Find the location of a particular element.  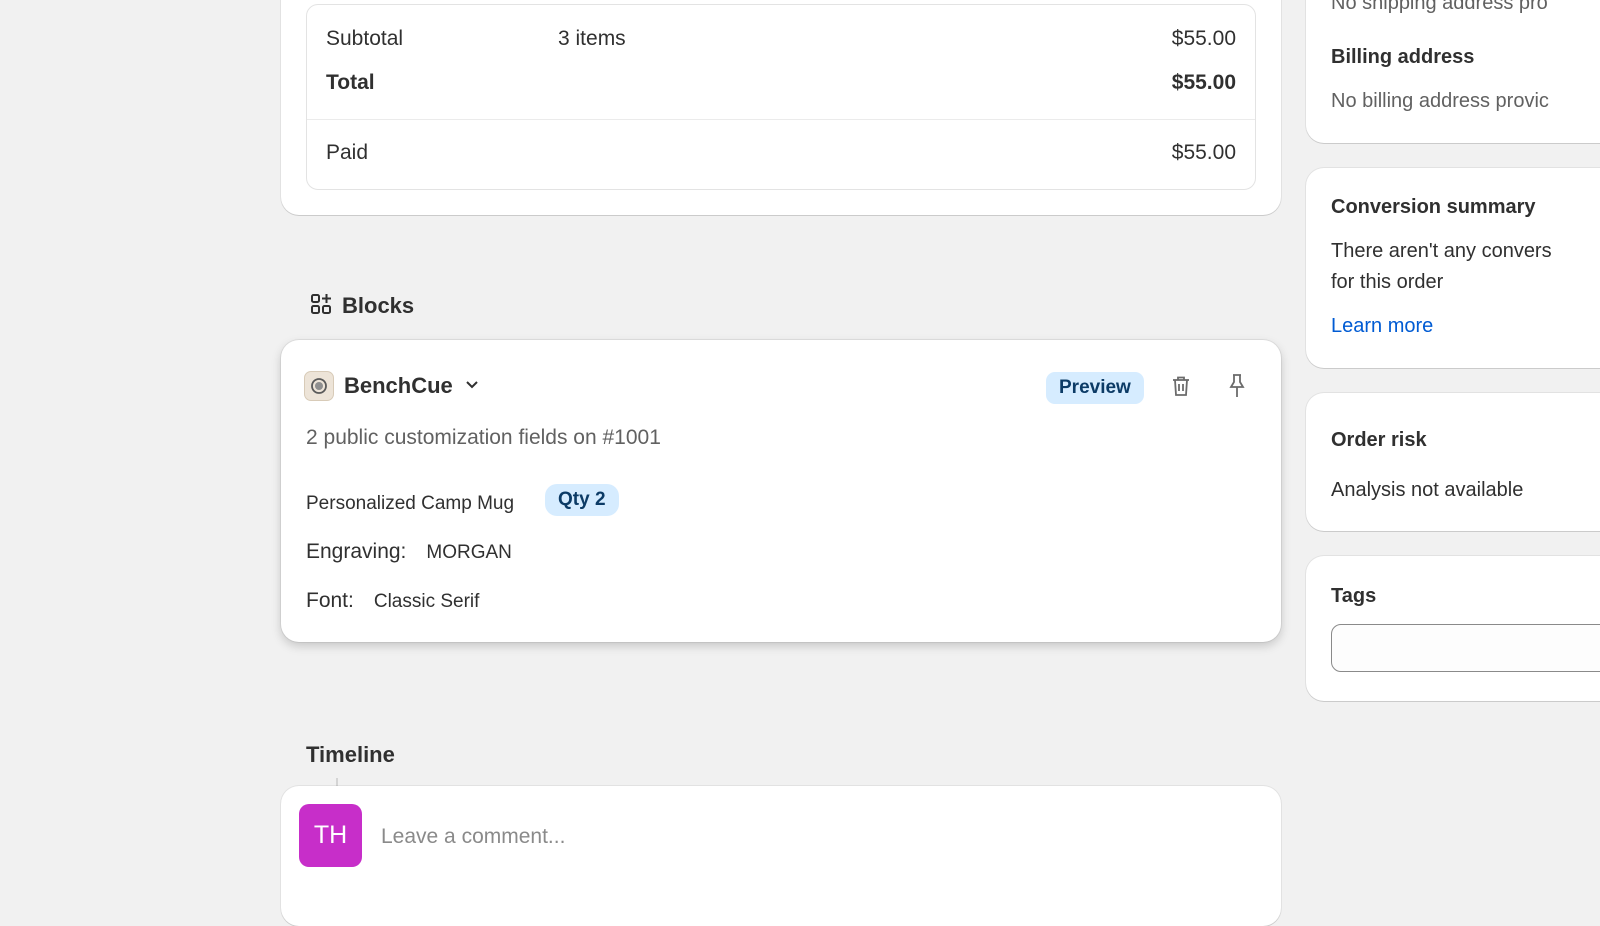

payment-divider is located at coordinates (781, 119).